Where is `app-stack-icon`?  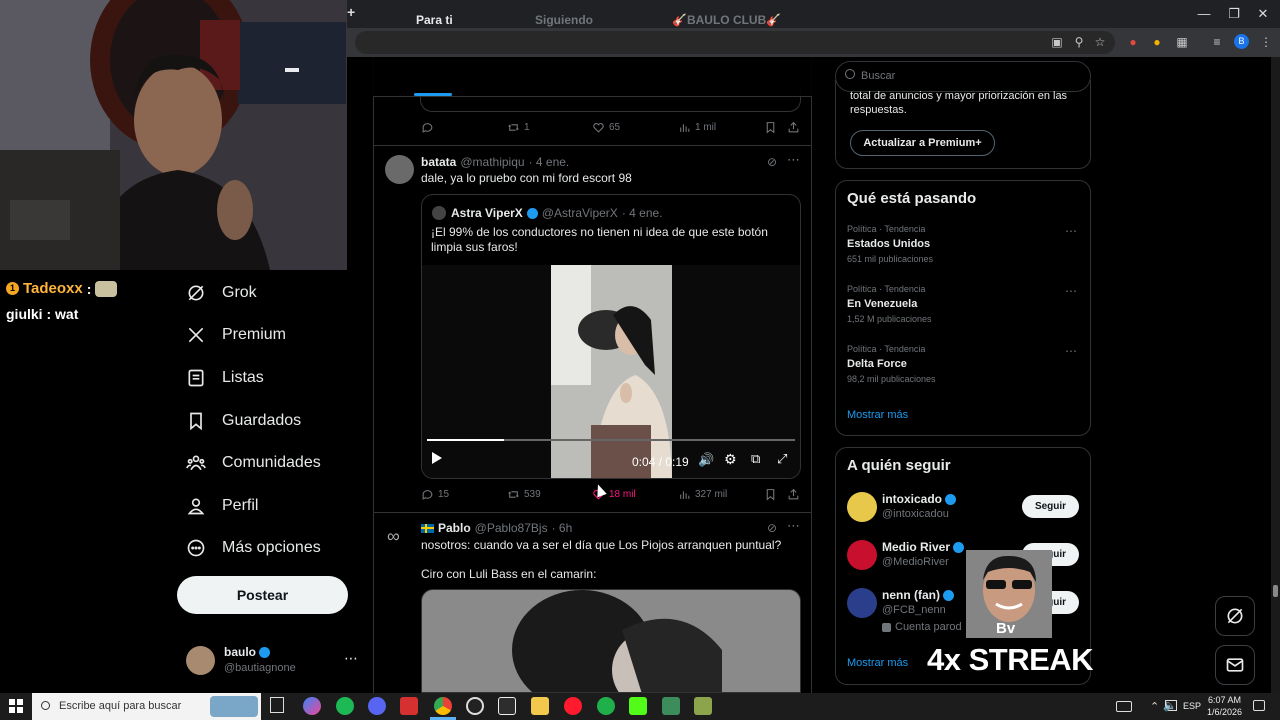
app-stack-icon is located at coordinates (671, 706).